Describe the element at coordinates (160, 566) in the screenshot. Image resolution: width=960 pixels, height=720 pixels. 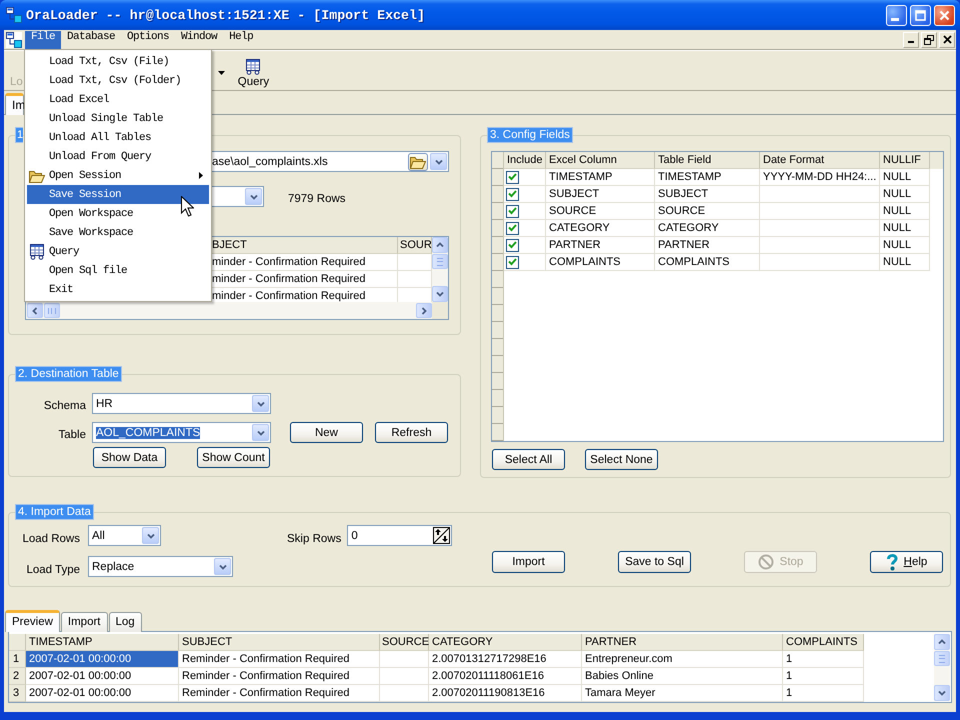
I see `load-type-combo: Replace` at that location.